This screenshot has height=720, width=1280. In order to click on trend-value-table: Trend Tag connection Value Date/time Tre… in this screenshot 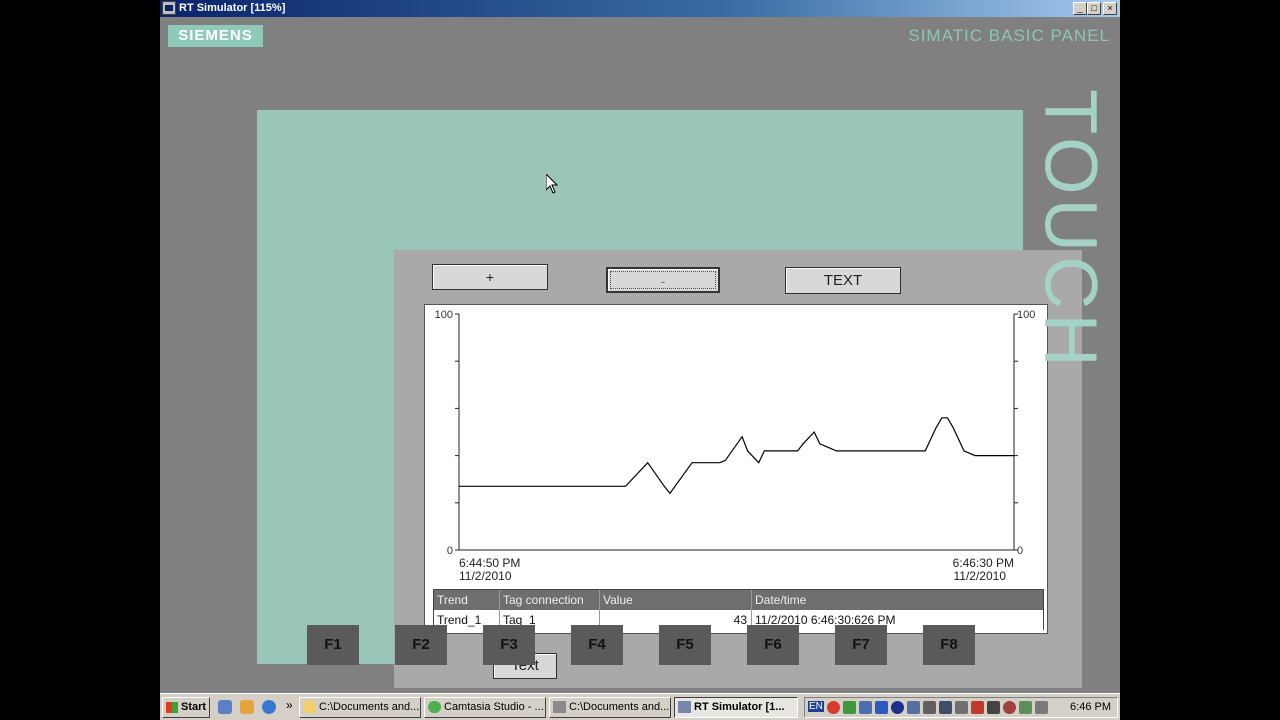, I will do `click(738, 609)`.